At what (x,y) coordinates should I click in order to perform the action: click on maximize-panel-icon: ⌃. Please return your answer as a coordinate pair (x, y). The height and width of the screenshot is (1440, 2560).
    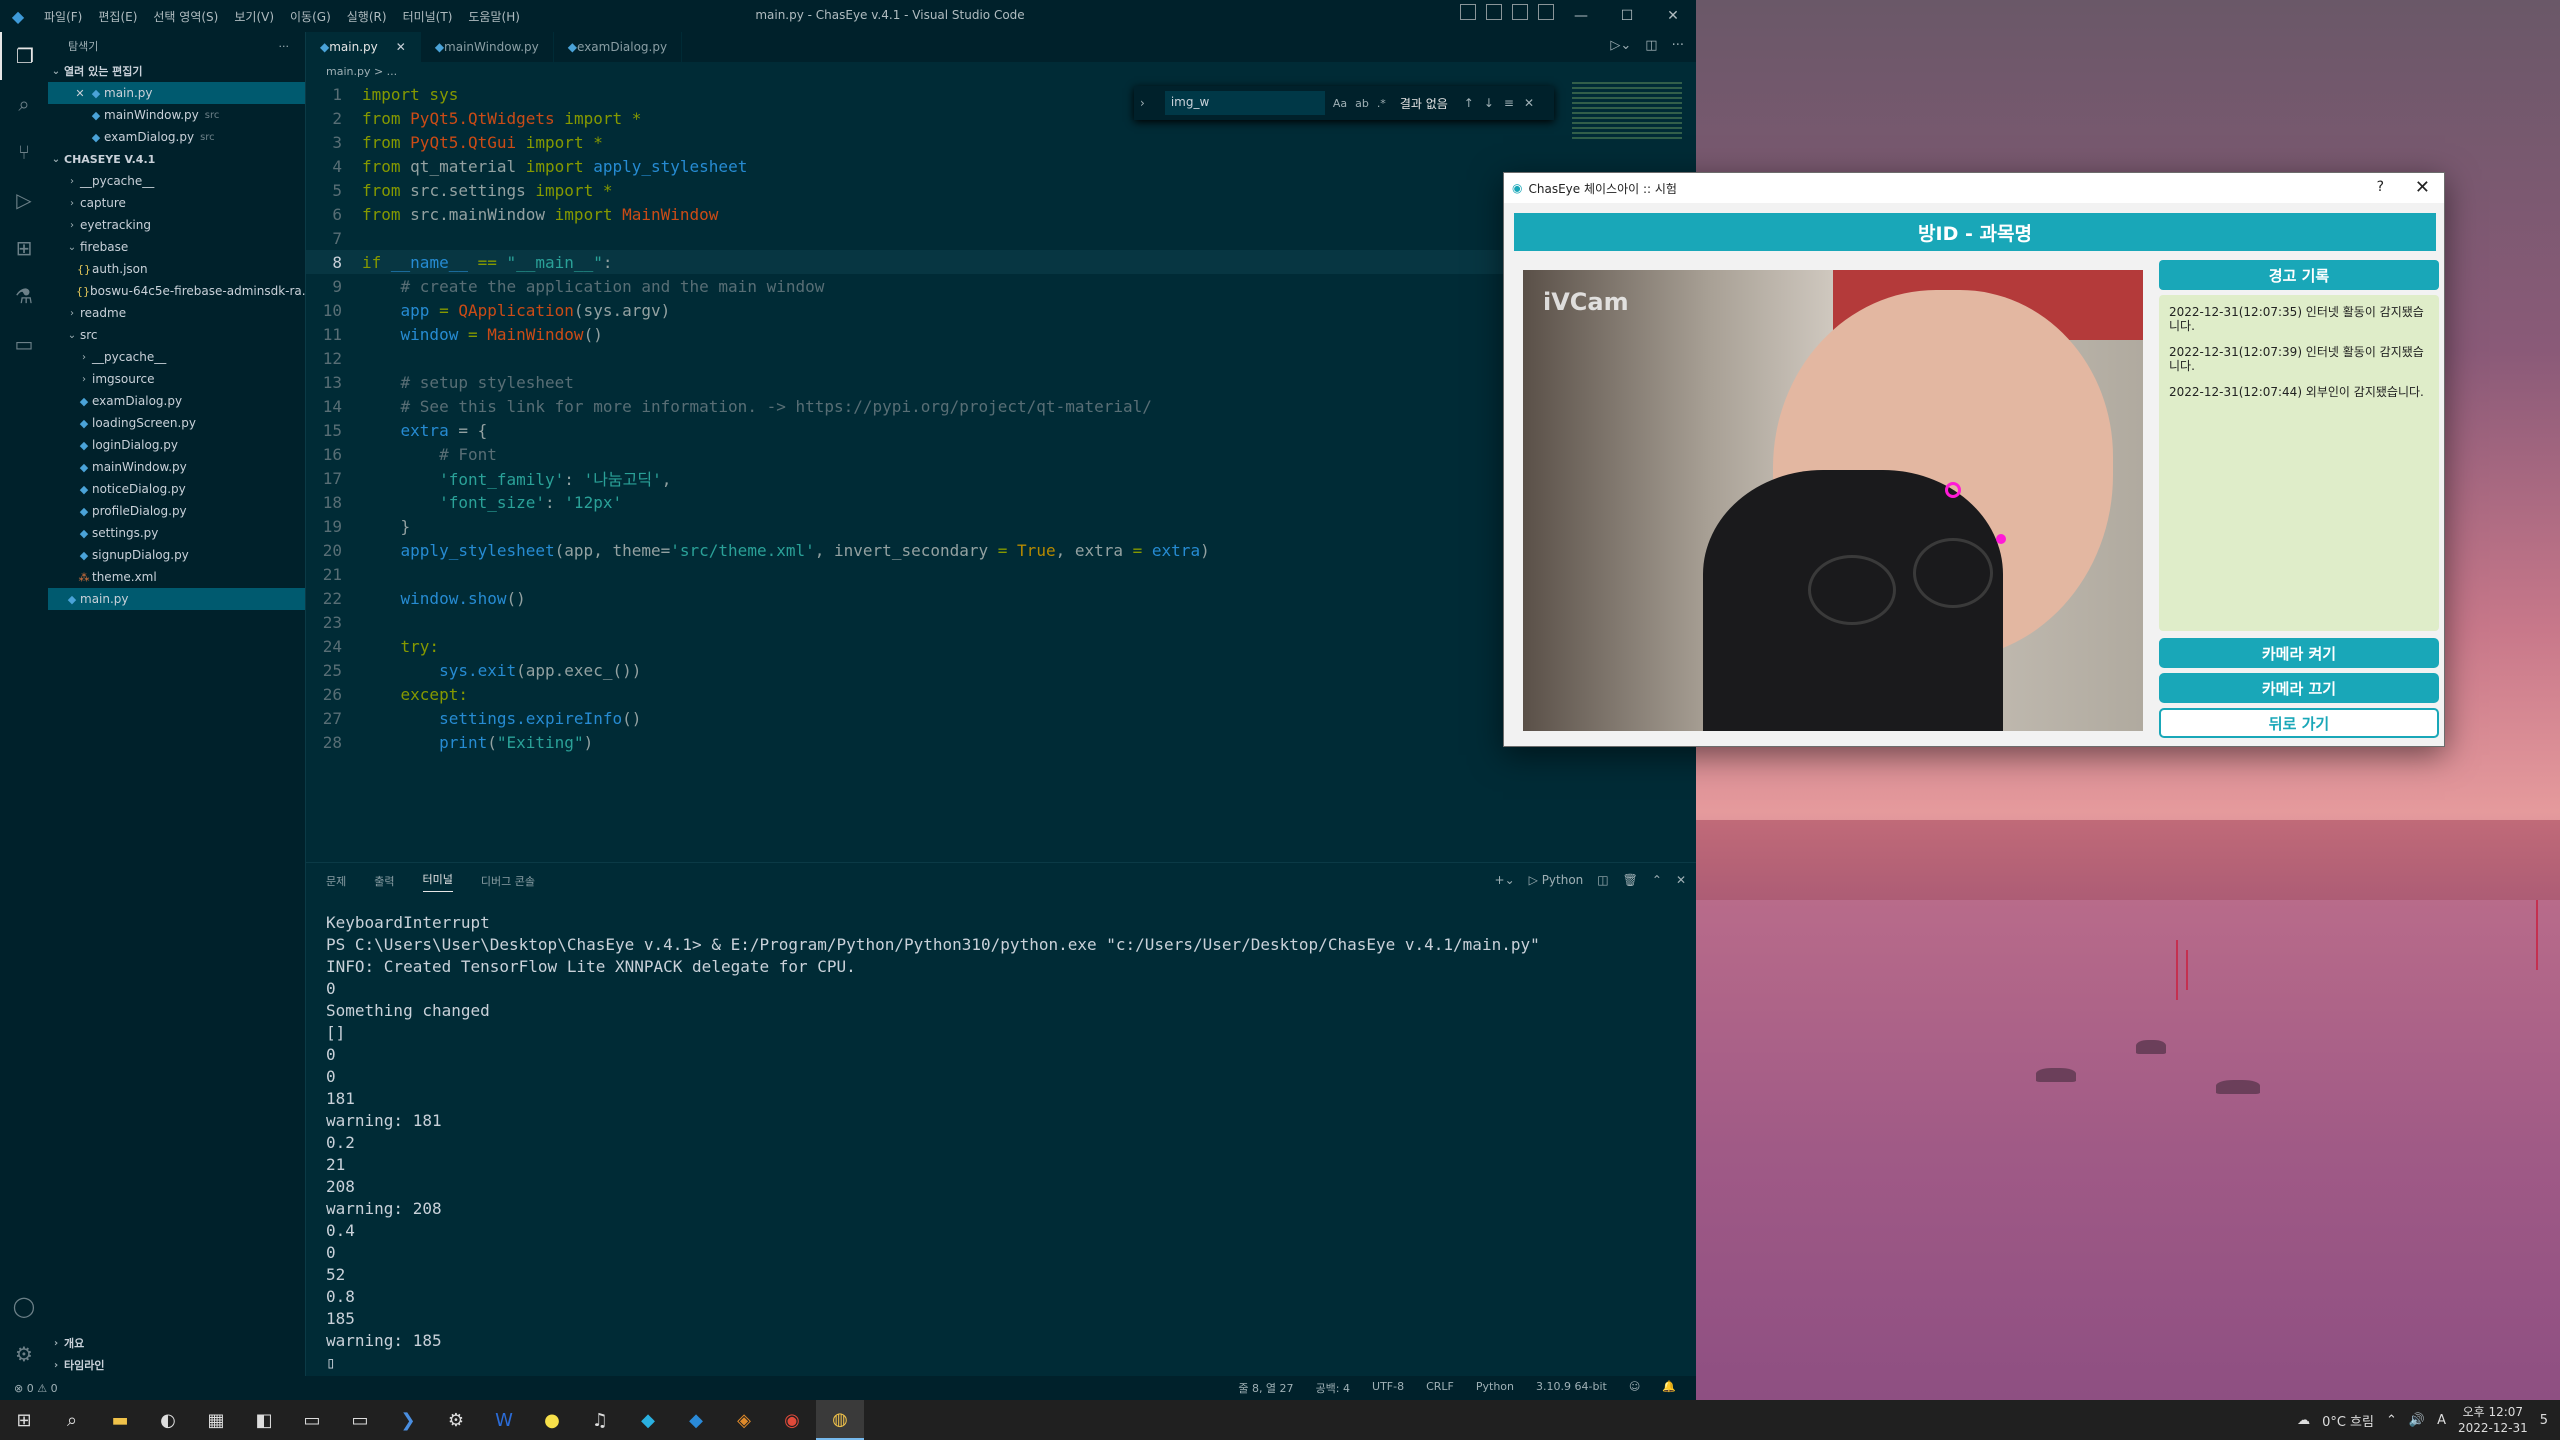
    Looking at the image, I should click on (1657, 880).